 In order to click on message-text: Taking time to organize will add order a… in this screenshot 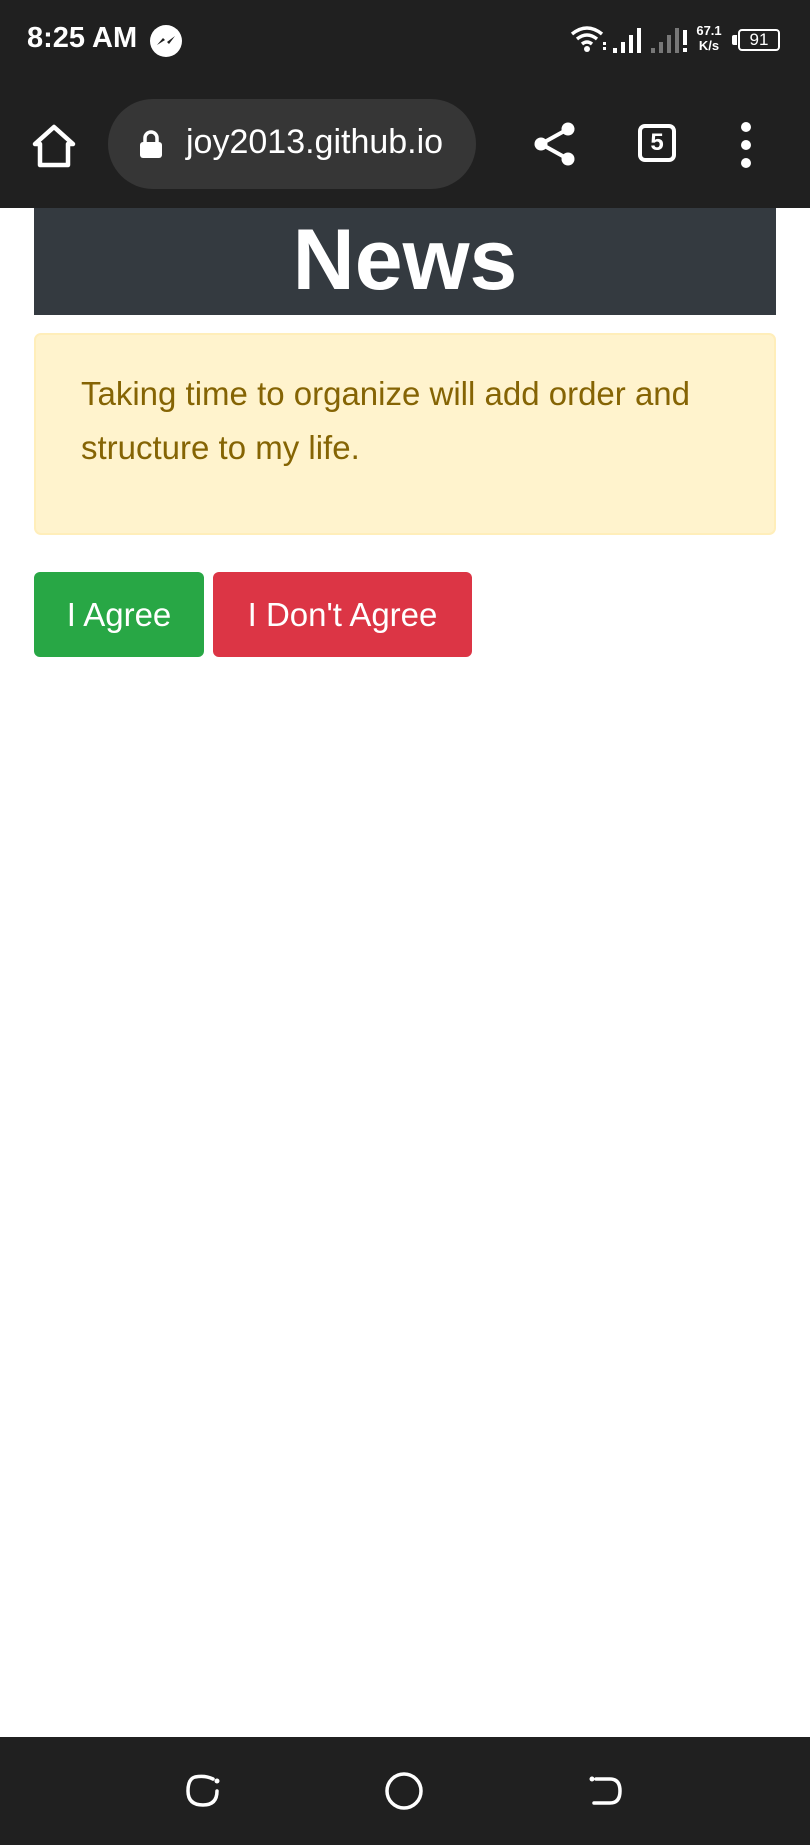, I will do `click(386, 420)`.